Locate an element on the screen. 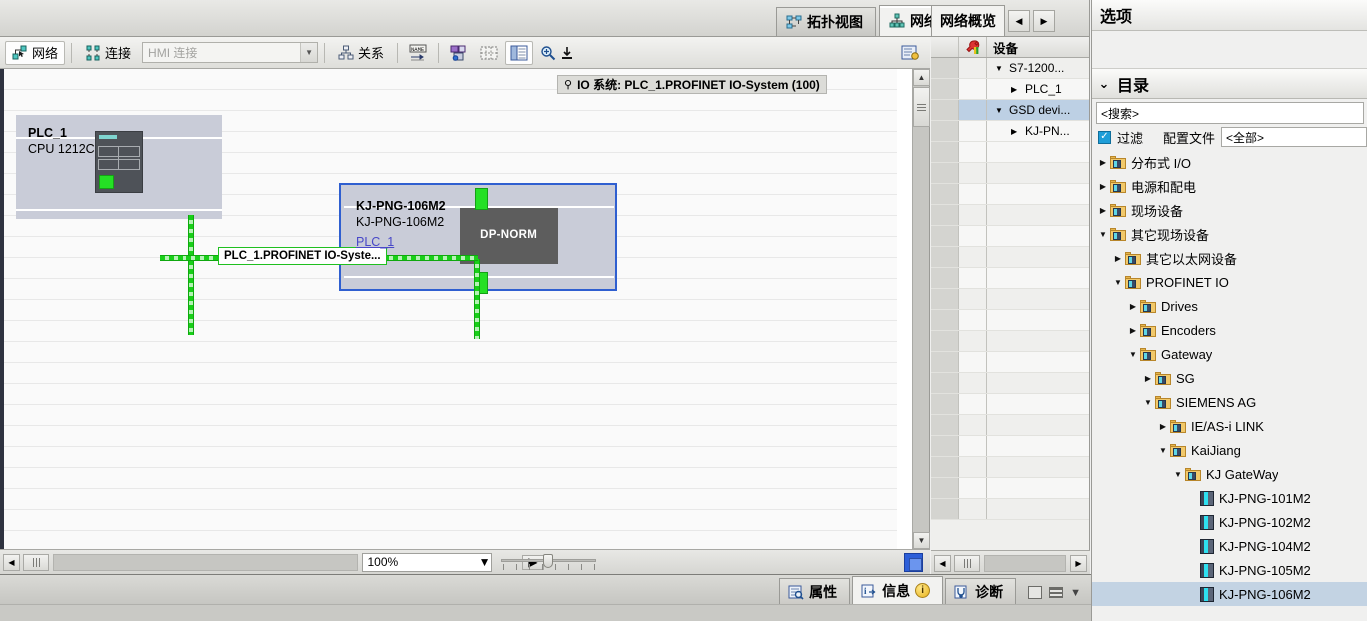 The height and width of the screenshot is (621, 1367). scroll-up-button: ▲ is located at coordinates (921, 77).